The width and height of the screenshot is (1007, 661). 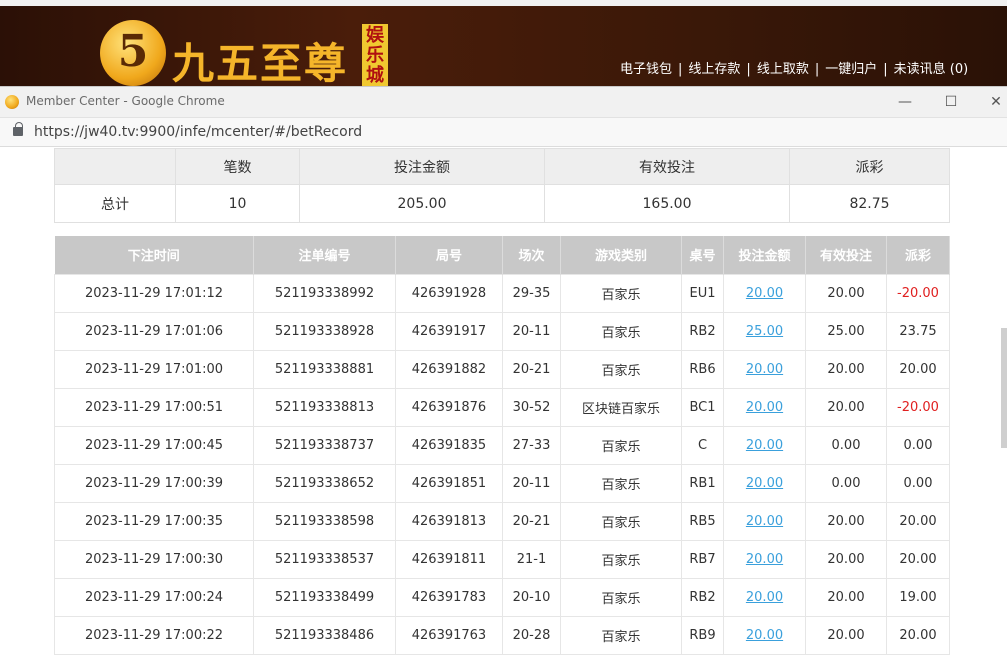 I want to click on close-button: ✕, so click(x=995, y=102).